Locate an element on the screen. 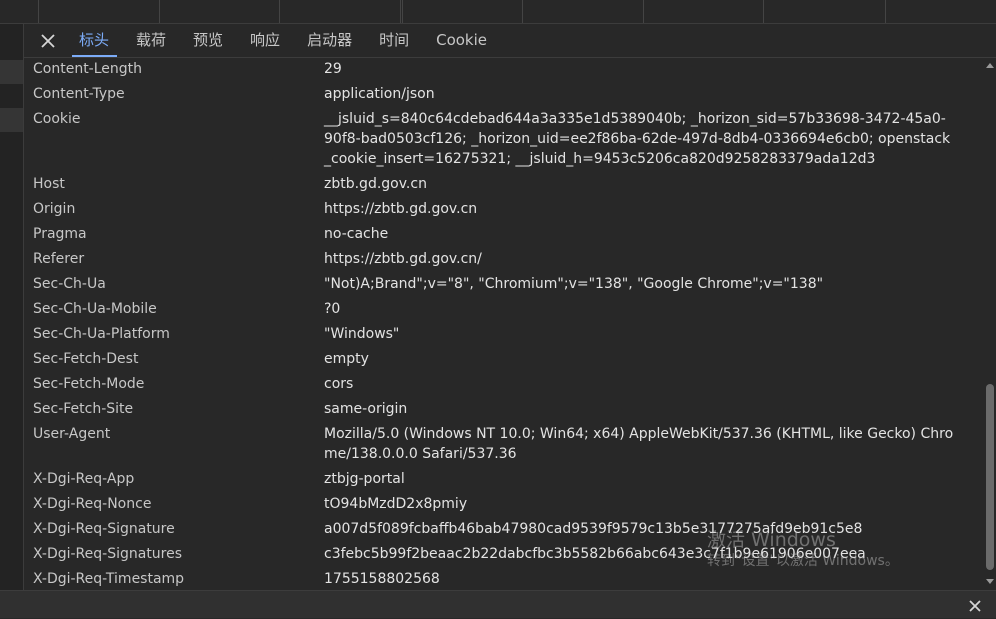  header-name: Sec-Ch-Ua-Mobile is located at coordinates (95, 309).